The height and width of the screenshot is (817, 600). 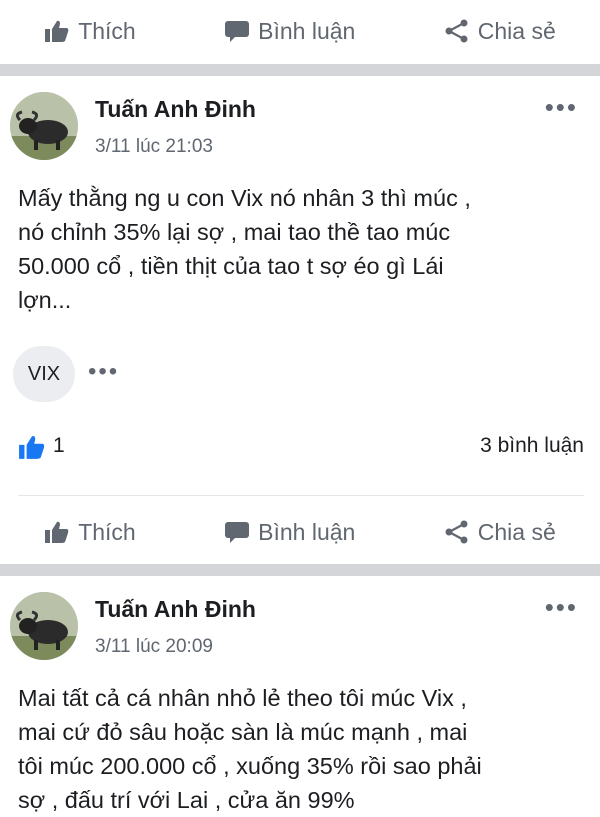 What do you see at coordinates (154, 147) in the screenshot?
I see `post-timestamp: 3/11 lúc 21:03` at bounding box center [154, 147].